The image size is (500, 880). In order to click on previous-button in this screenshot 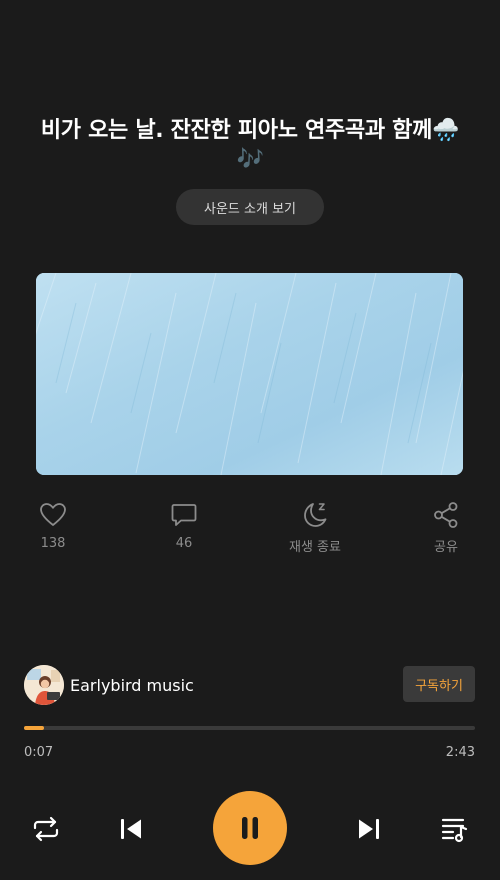, I will do `click(131, 829)`.